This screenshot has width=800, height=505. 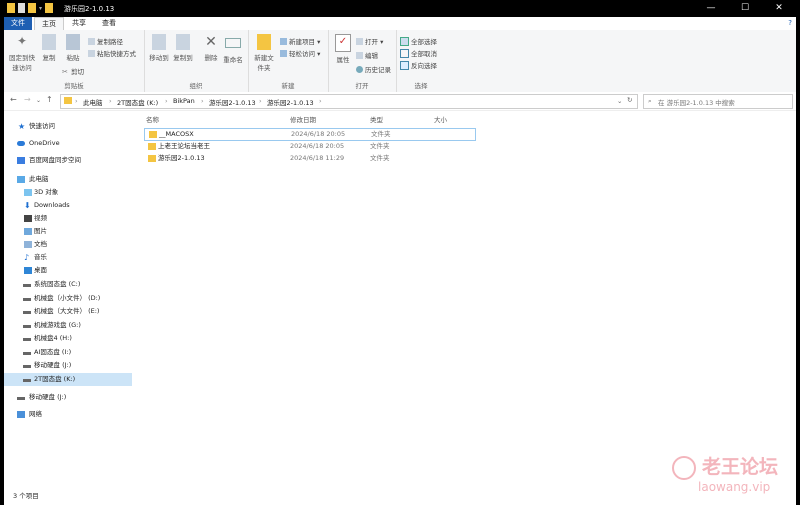 What do you see at coordinates (74, 86) in the screenshot?
I see `group-label: 剪贴板` at bounding box center [74, 86].